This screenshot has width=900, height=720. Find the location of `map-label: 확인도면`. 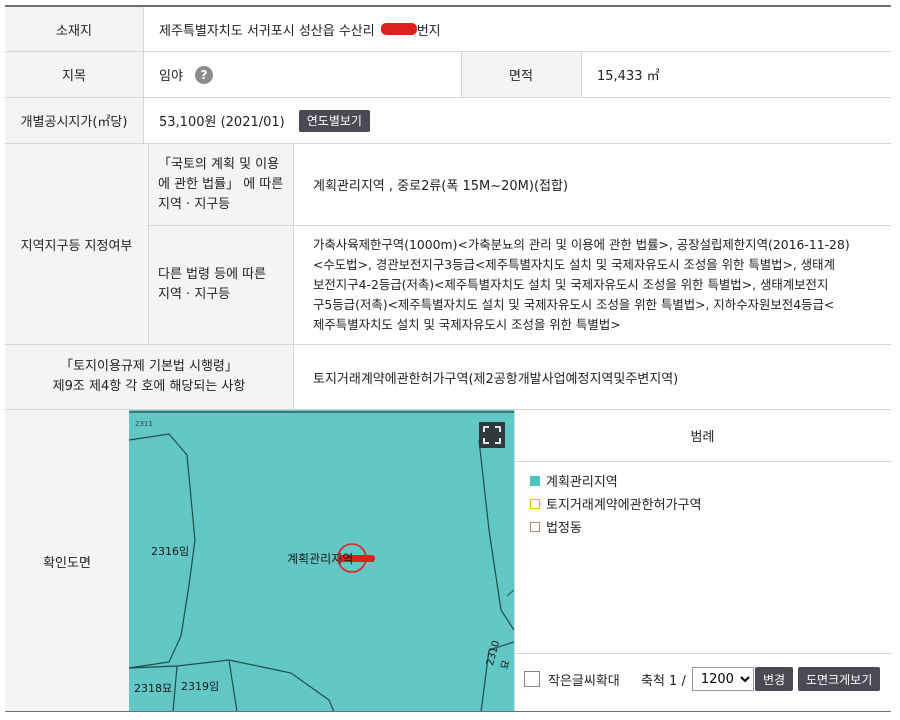

map-label: 확인도면 is located at coordinates (67, 563).